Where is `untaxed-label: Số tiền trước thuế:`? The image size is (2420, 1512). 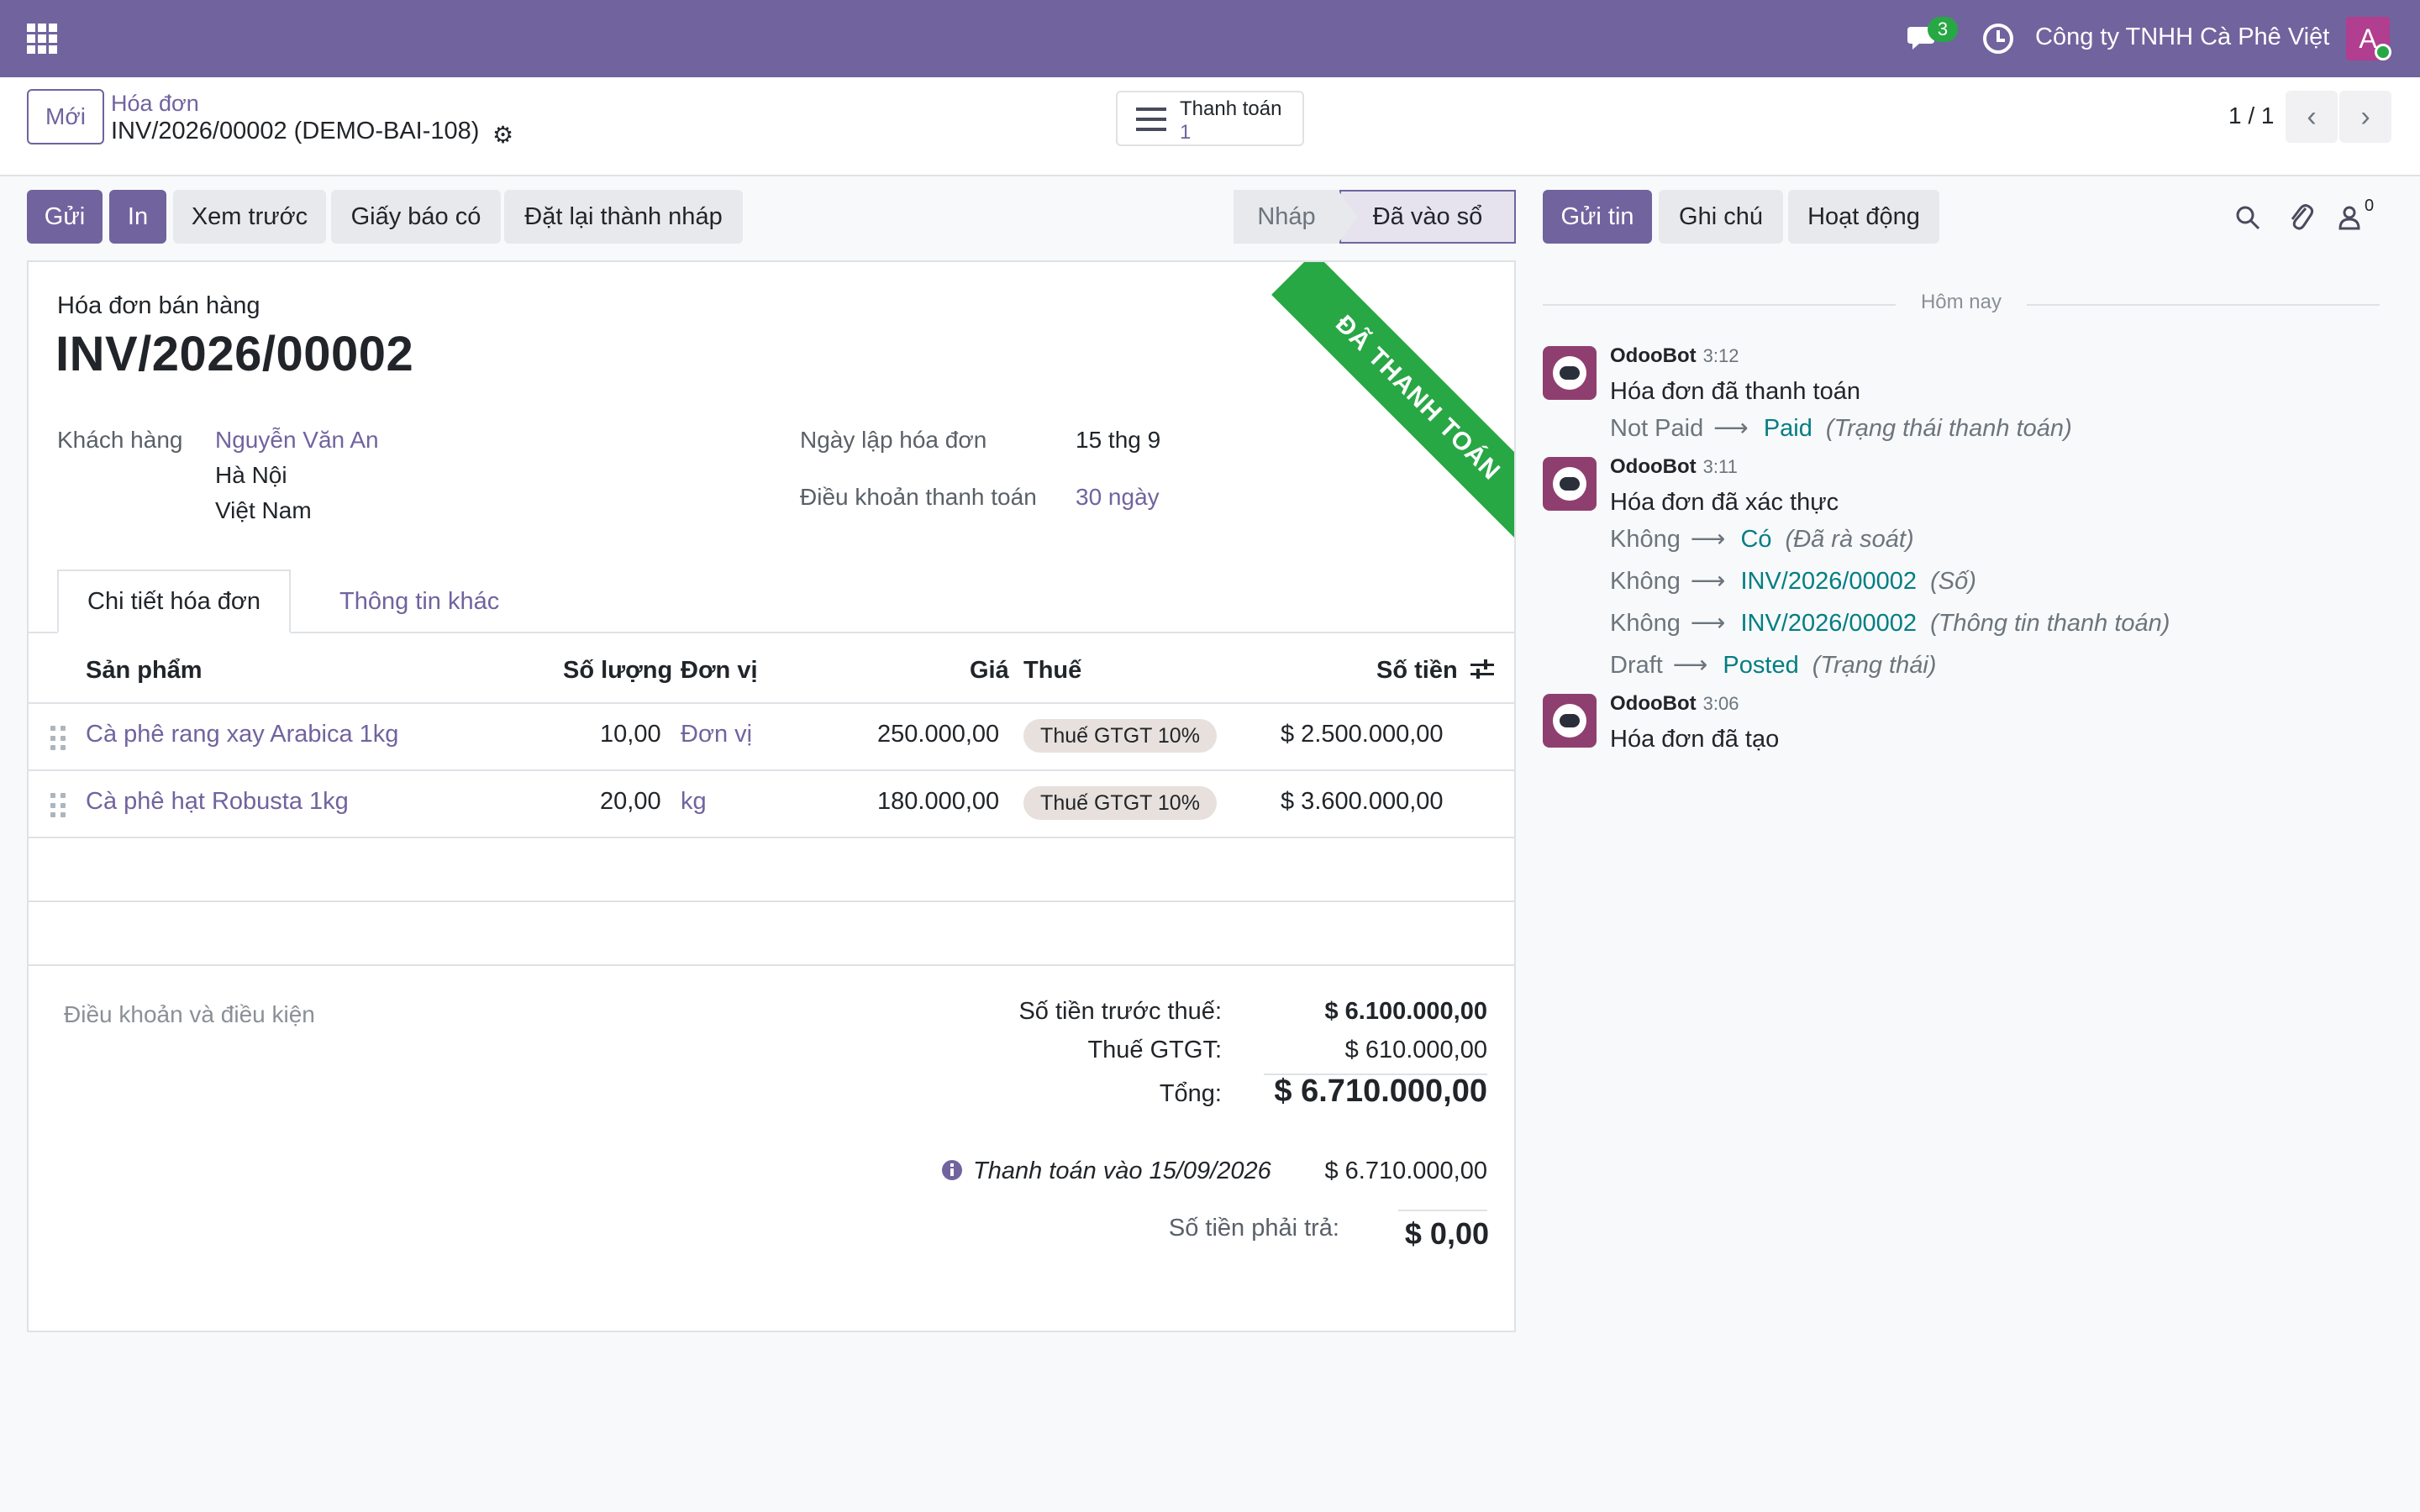
untaxed-label: Số tiền trước thuế: is located at coordinates (1120, 1011).